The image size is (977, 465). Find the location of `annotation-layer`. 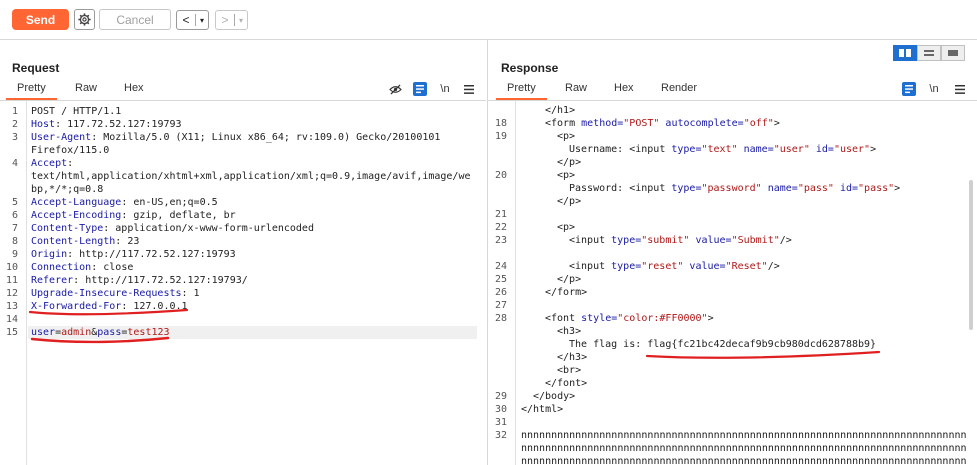

annotation-layer is located at coordinates (454, 333).